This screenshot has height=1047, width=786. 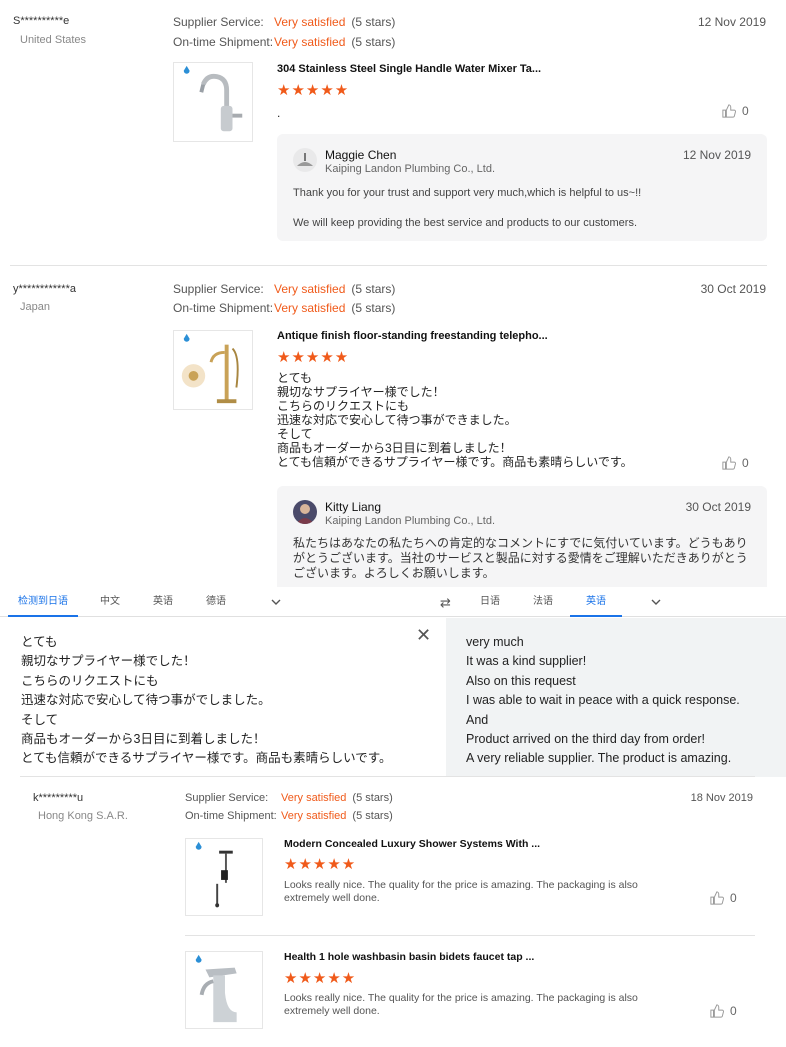 I want to click on swap-languages-icon: ⇄, so click(x=445, y=603).